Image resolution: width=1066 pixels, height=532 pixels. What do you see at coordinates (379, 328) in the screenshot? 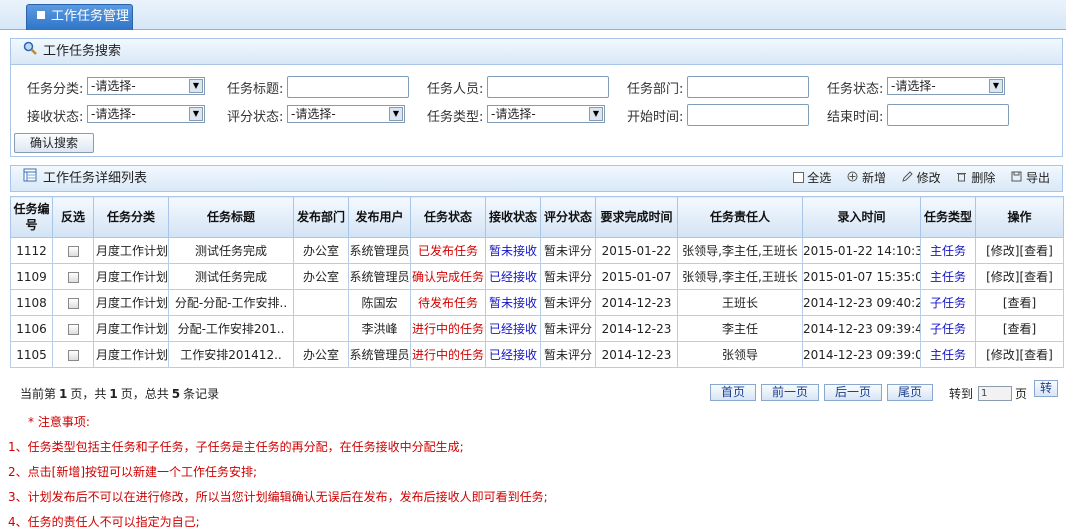
I see `cell-user: 李洪峰` at bounding box center [379, 328].